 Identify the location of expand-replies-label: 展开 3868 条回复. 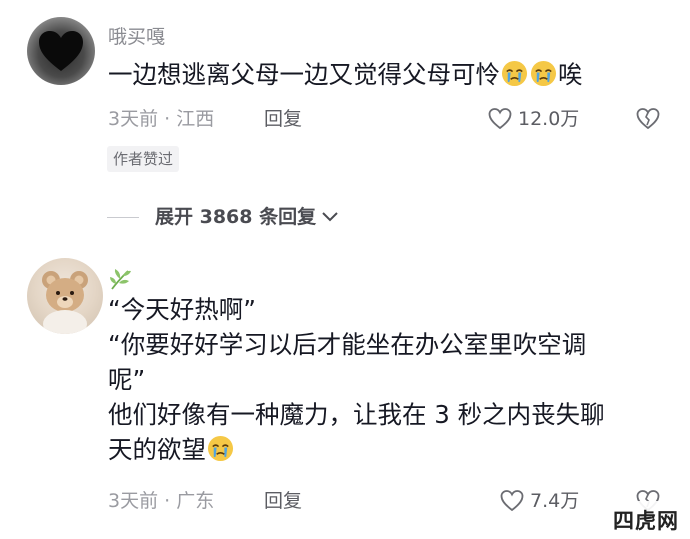
(236, 217).